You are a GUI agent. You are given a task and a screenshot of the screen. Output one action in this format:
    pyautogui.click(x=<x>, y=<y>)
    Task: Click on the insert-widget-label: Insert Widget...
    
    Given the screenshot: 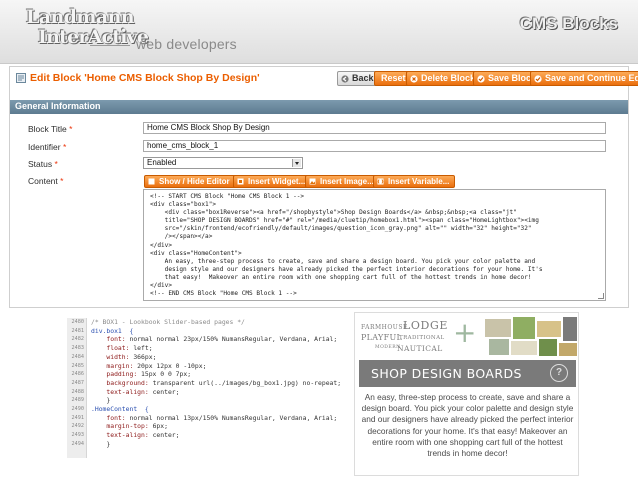 What is the action you would take?
    pyautogui.click(x=277, y=181)
    